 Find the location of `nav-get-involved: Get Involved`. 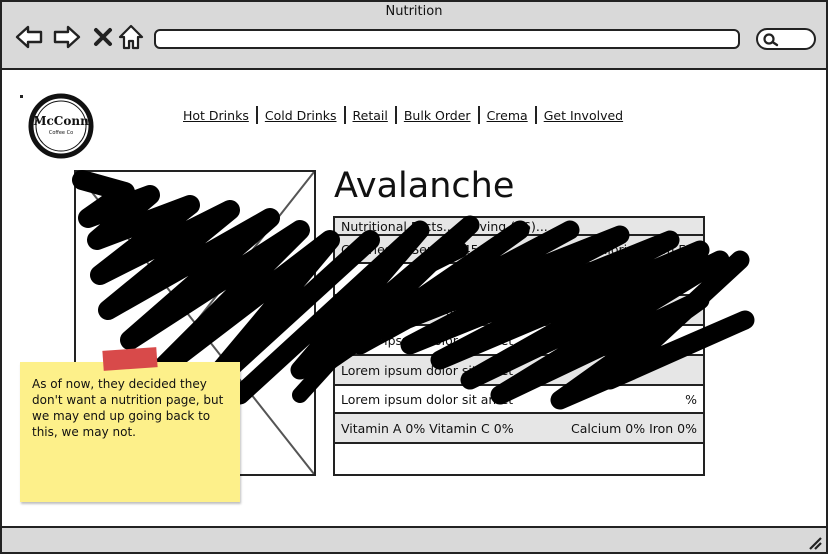

nav-get-involved: Get Involved is located at coordinates (583, 115).